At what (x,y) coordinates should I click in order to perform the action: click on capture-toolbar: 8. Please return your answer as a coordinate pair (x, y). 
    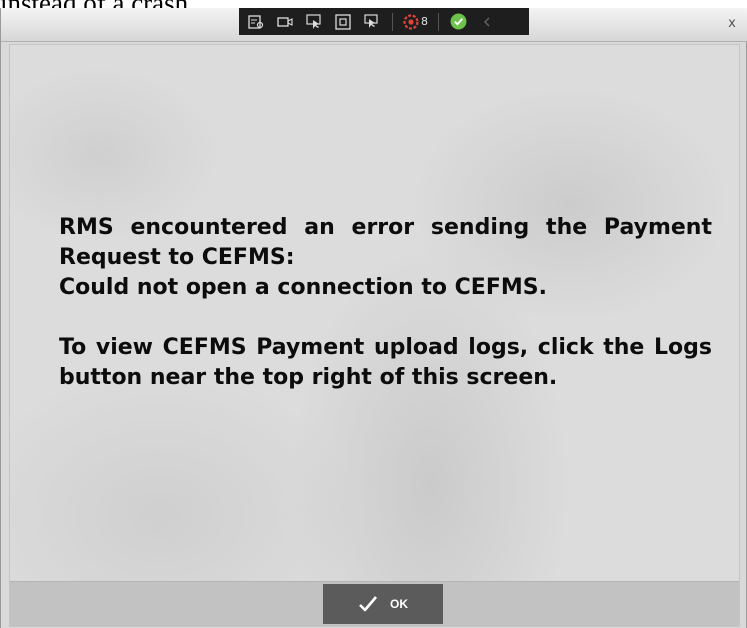
    Looking at the image, I should click on (384, 21).